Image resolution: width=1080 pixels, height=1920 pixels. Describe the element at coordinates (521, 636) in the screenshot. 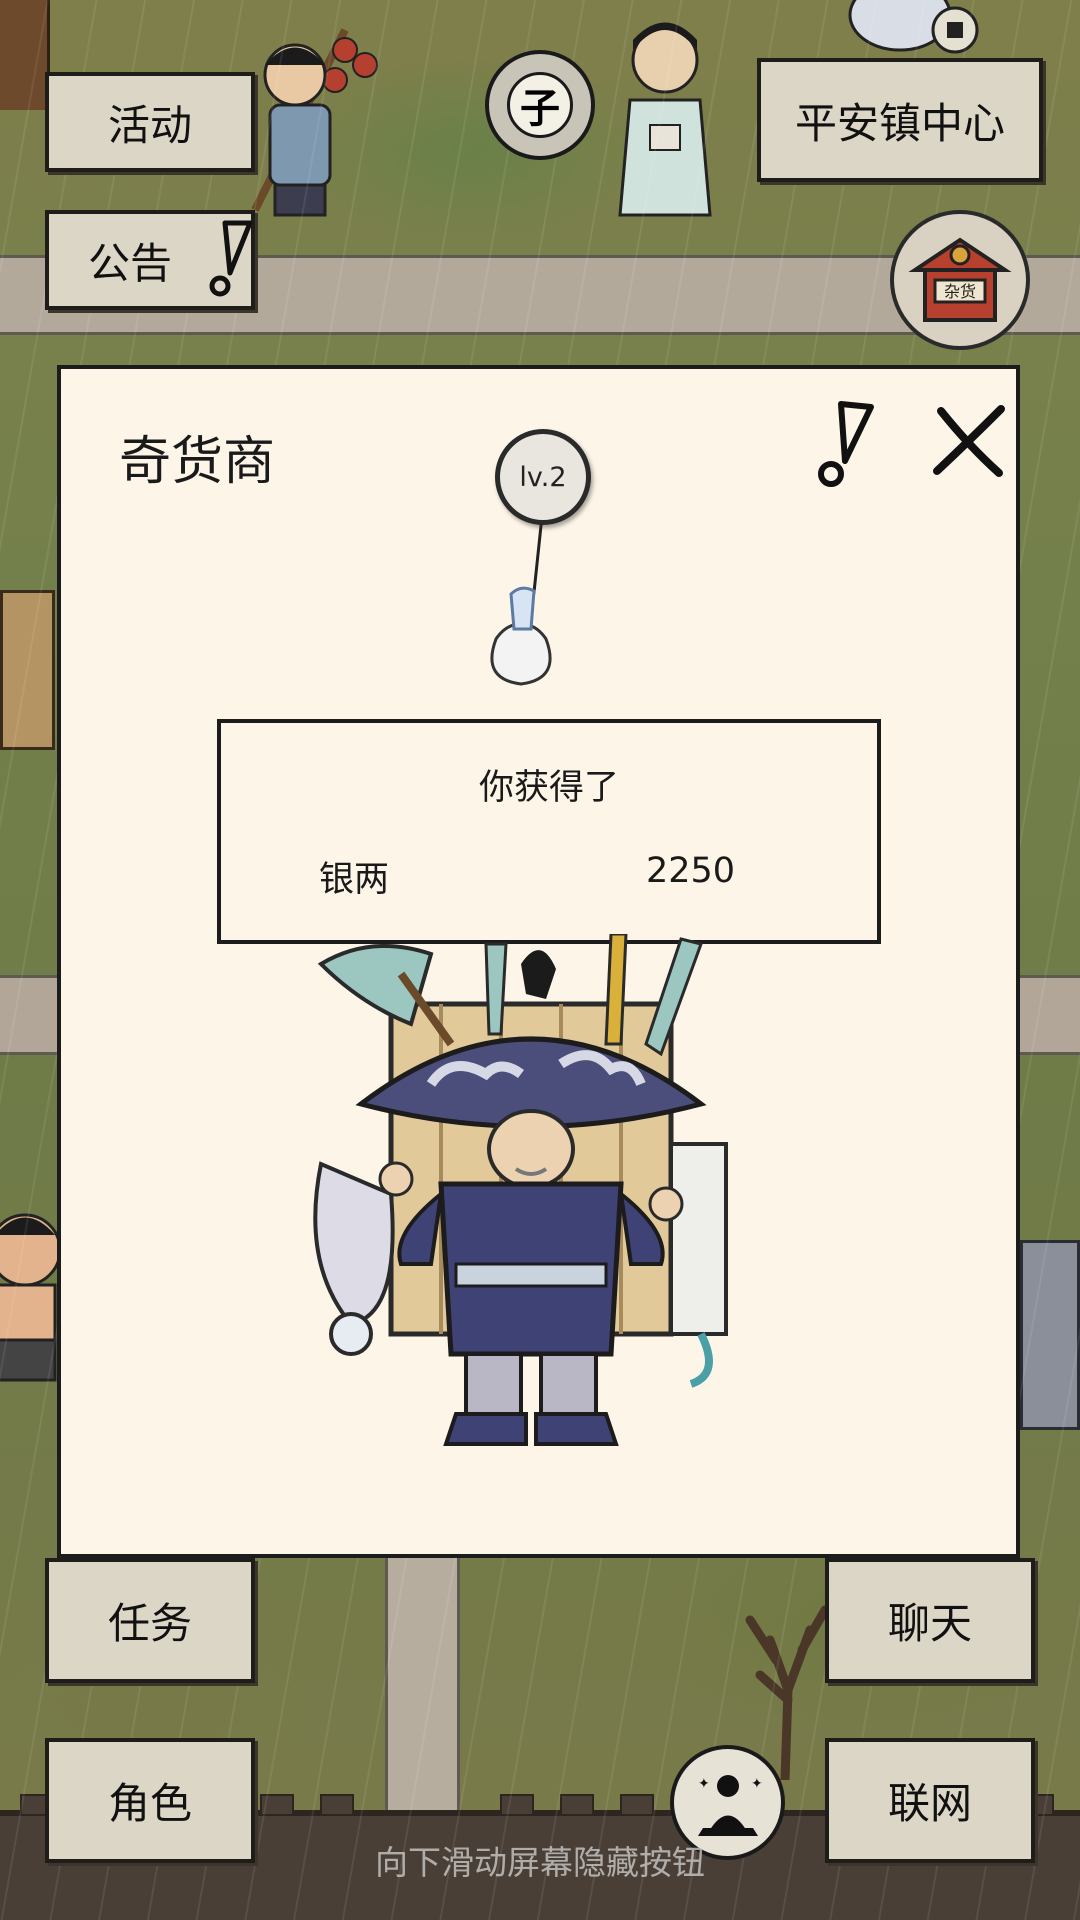

I see `money-sack-icon` at that location.